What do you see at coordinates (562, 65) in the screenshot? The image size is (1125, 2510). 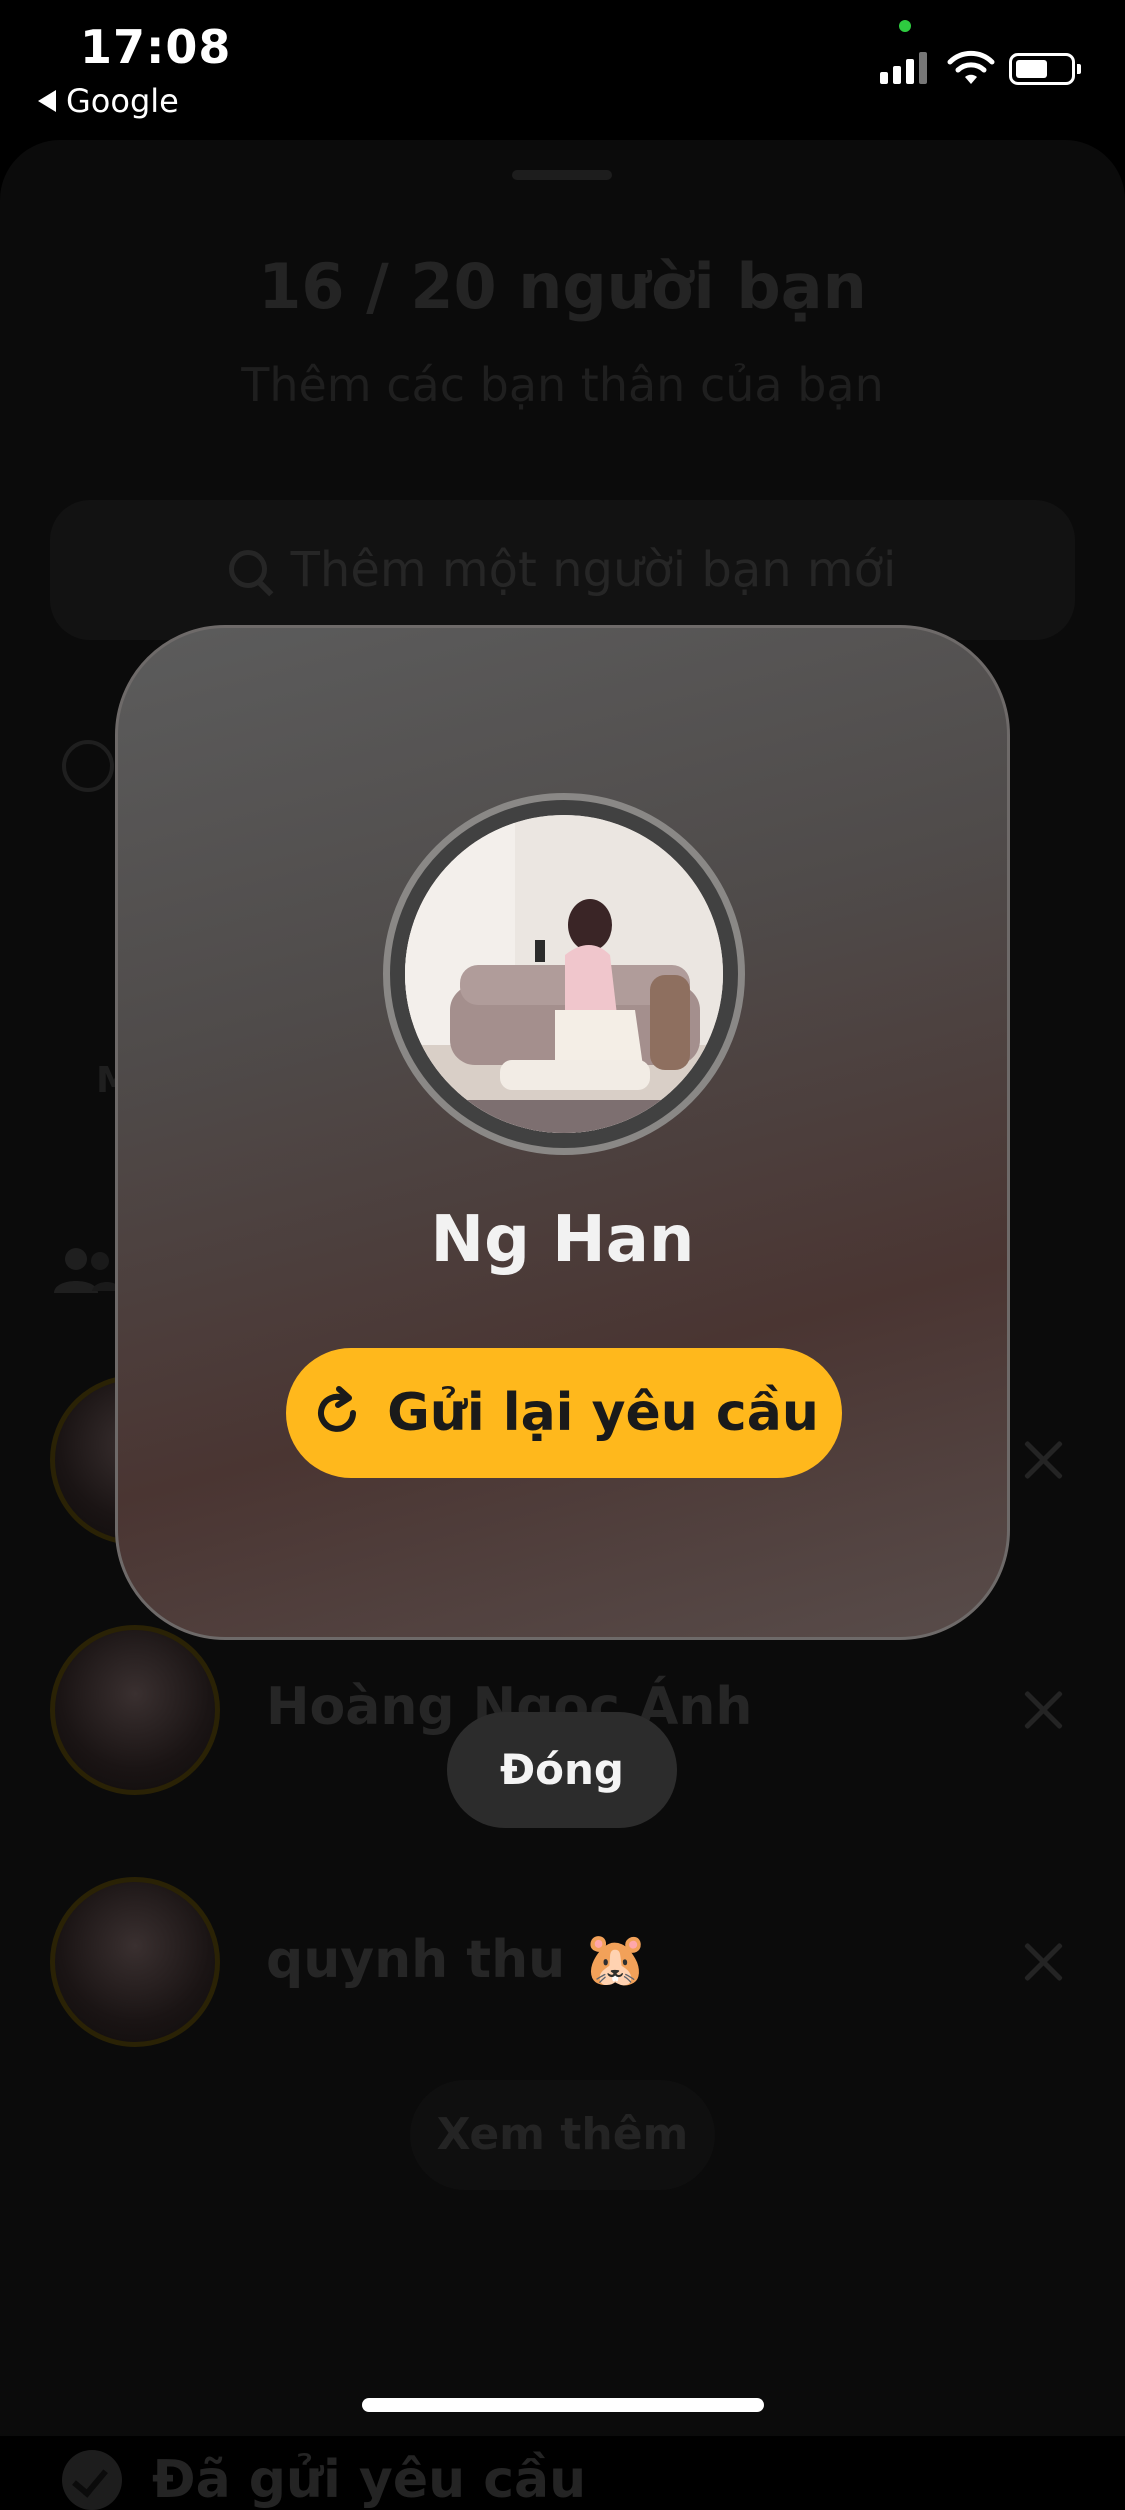 I see `status-bar: 17:08 Google` at bounding box center [562, 65].